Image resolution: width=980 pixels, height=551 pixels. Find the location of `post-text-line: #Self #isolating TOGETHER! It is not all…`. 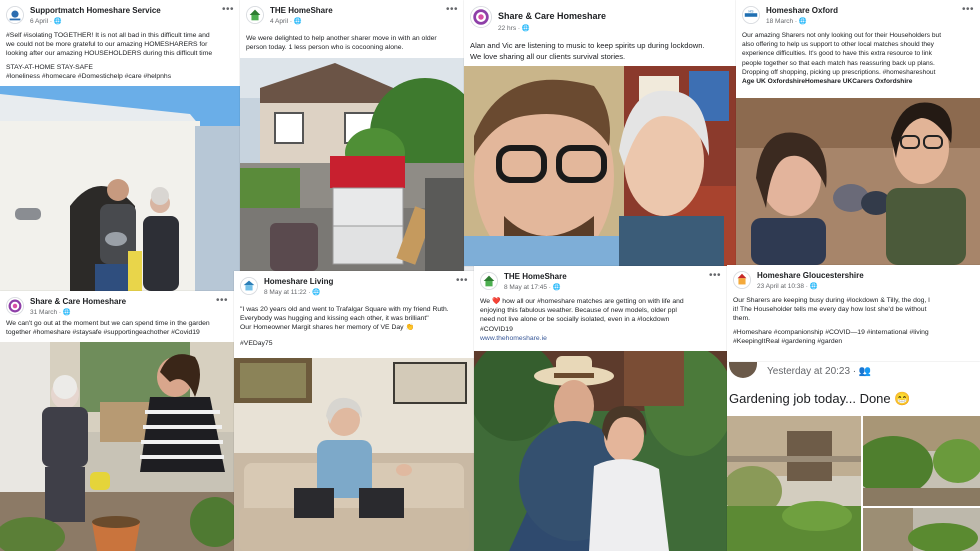

post-text-line: #Self #isolating TOGETHER! It is not all… is located at coordinates (108, 35).